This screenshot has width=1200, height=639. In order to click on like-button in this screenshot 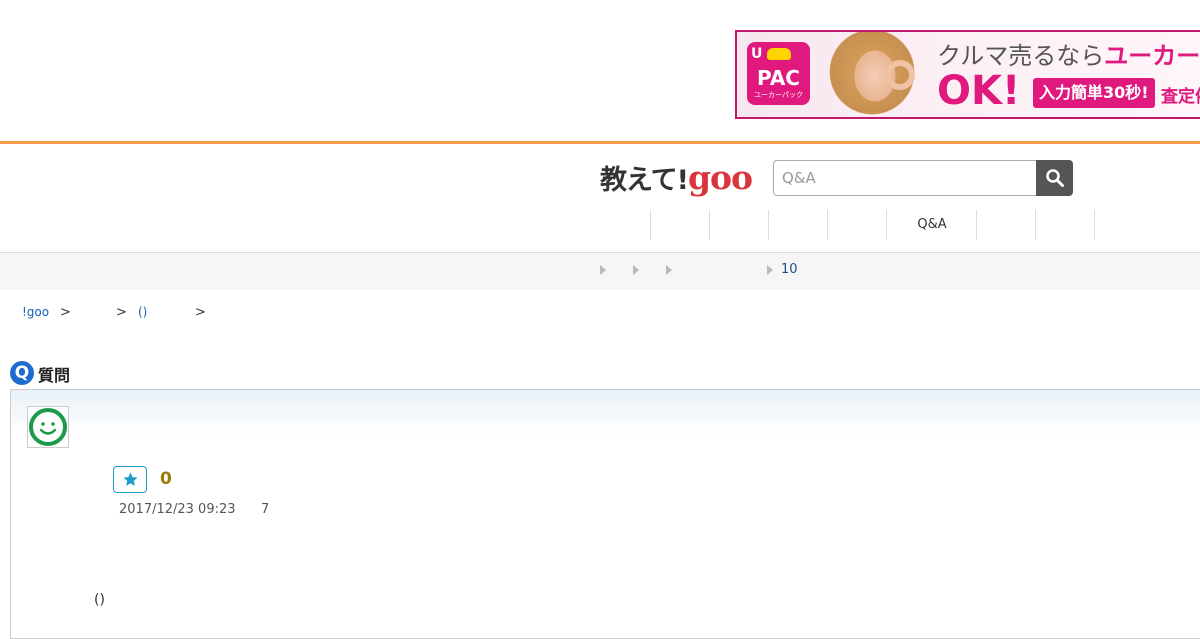, I will do `click(130, 479)`.